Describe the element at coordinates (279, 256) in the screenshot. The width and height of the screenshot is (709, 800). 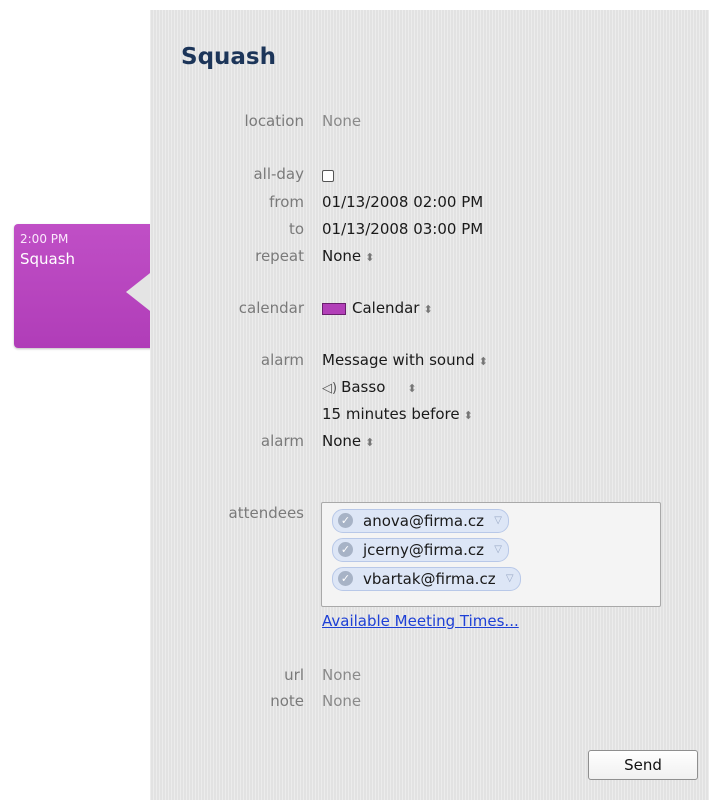
I see `repeat-label: repeat` at that location.